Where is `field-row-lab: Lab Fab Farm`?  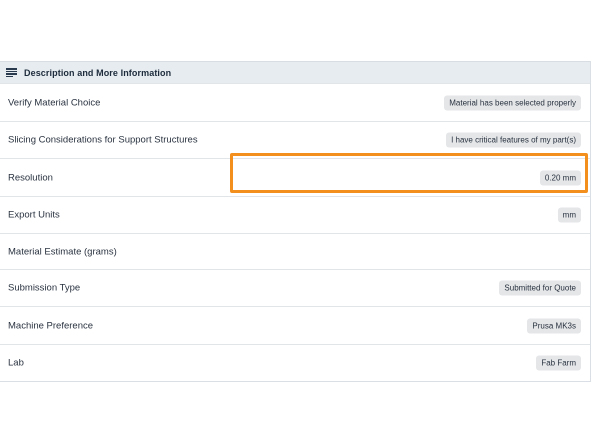
field-row-lab: Lab Fab Farm is located at coordinates (295, 362).